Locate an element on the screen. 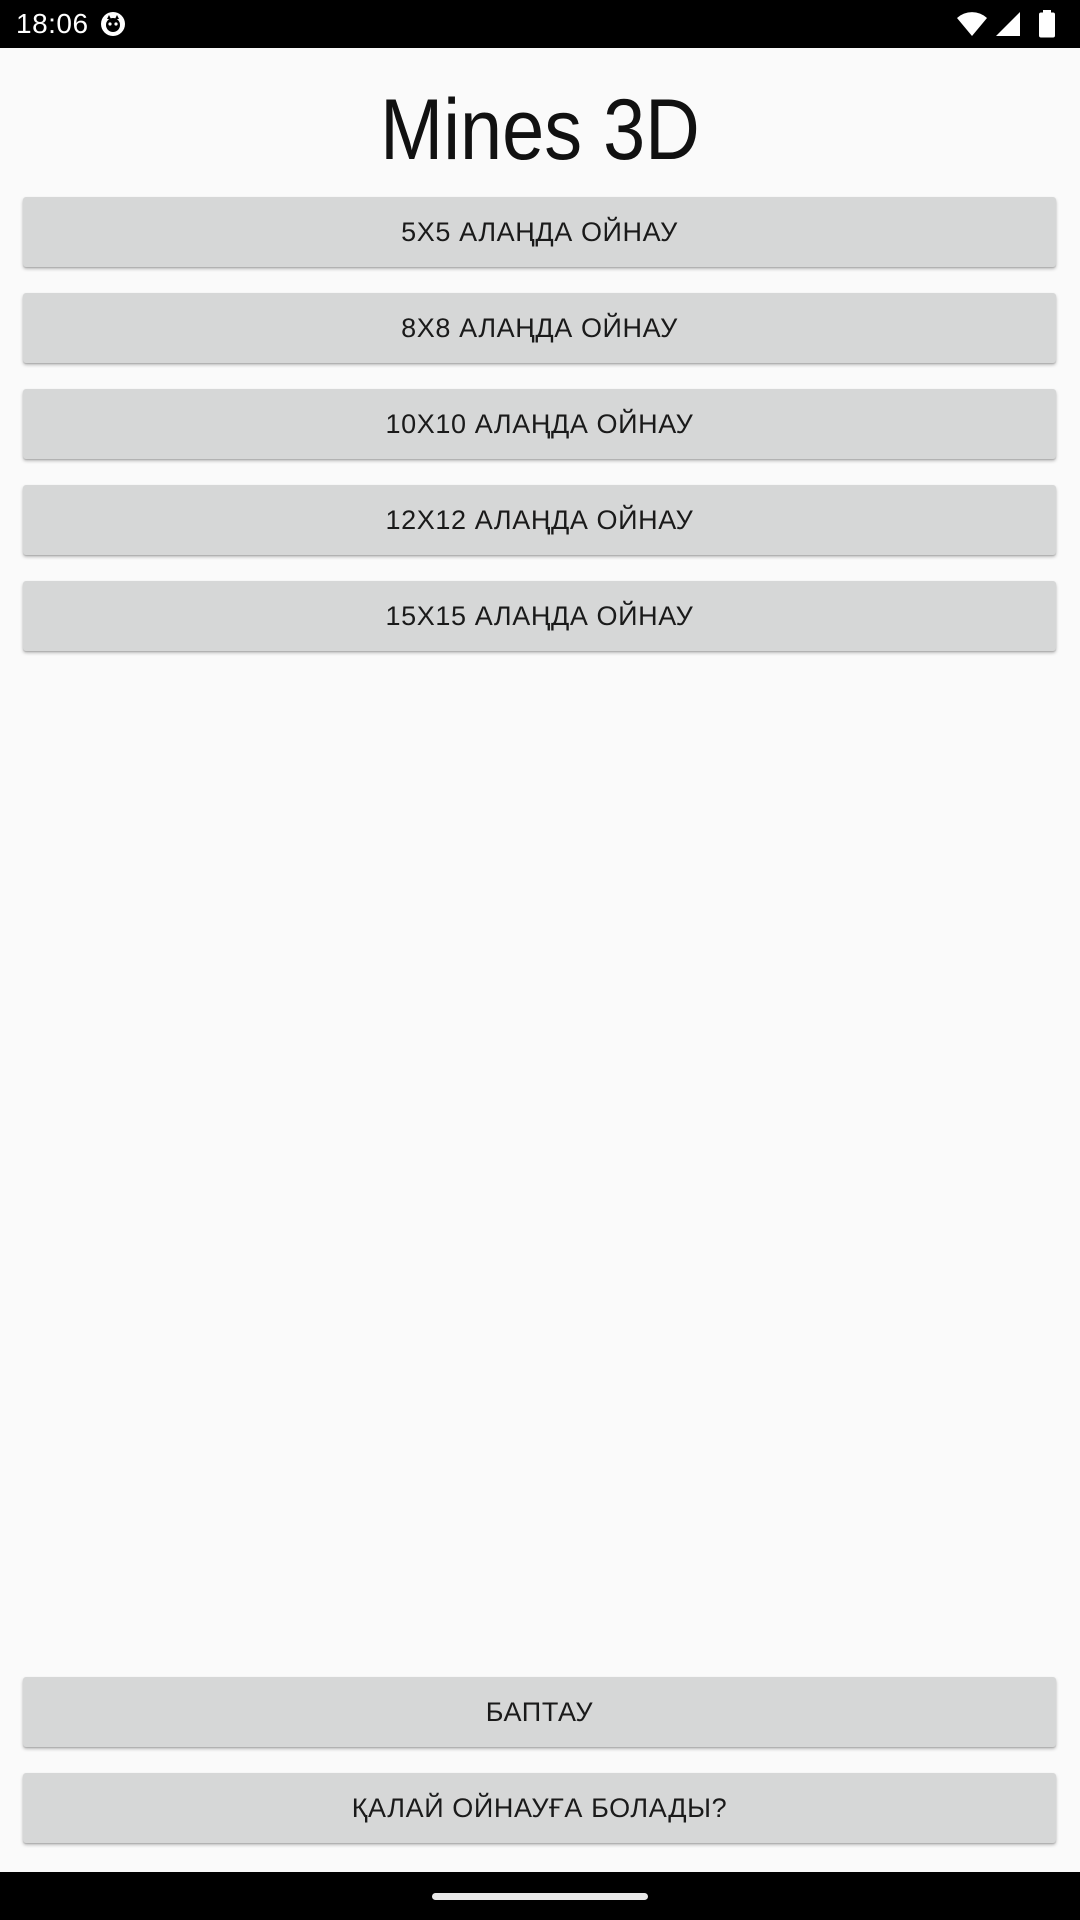 Image resolution: width=1080 pixels, height=1920 pixels. wifi-icon is located at coordinates (972, 24).